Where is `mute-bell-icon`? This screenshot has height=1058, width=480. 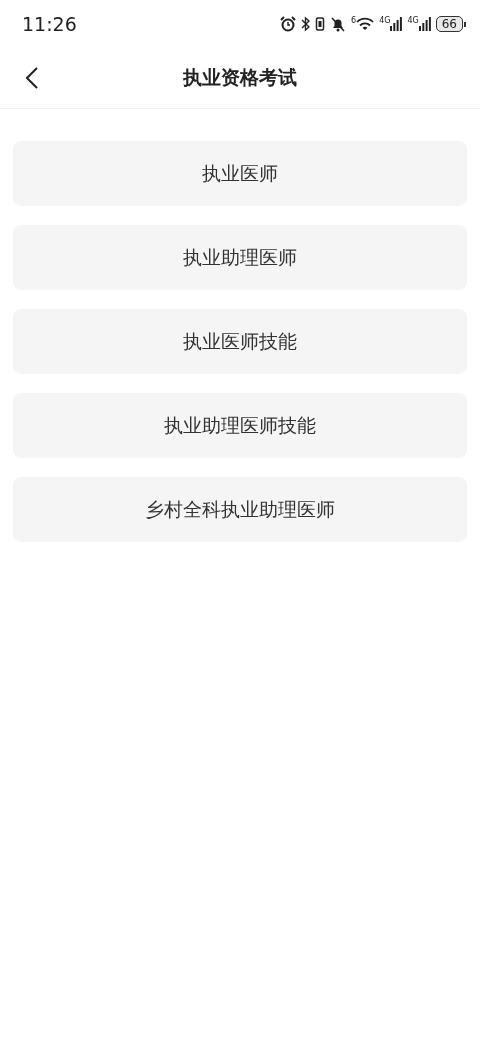 mute-bell-icon is located at coordinates (338, 24).